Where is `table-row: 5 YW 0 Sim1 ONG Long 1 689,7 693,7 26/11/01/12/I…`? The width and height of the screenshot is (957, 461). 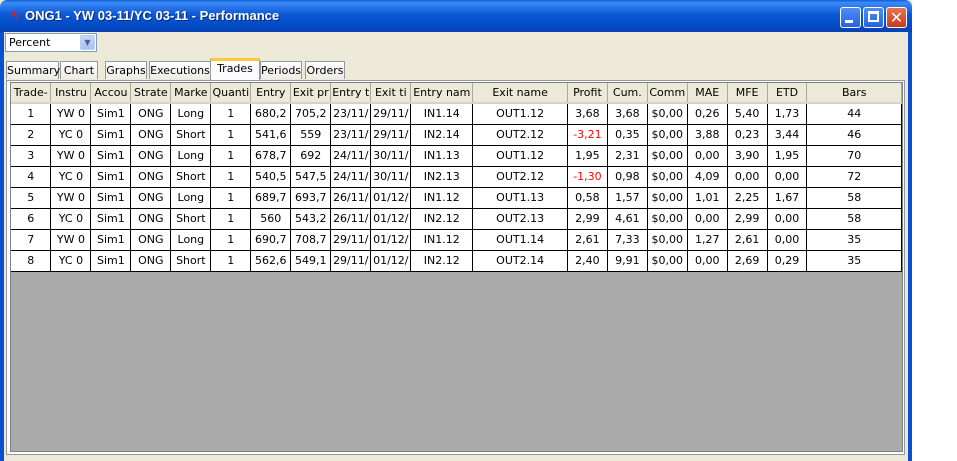 table-row: 5 YW 0 Sim1 ONG Long 1 689,7 693,7 26/11/01/12/I… is located at coordinates (456, 198).